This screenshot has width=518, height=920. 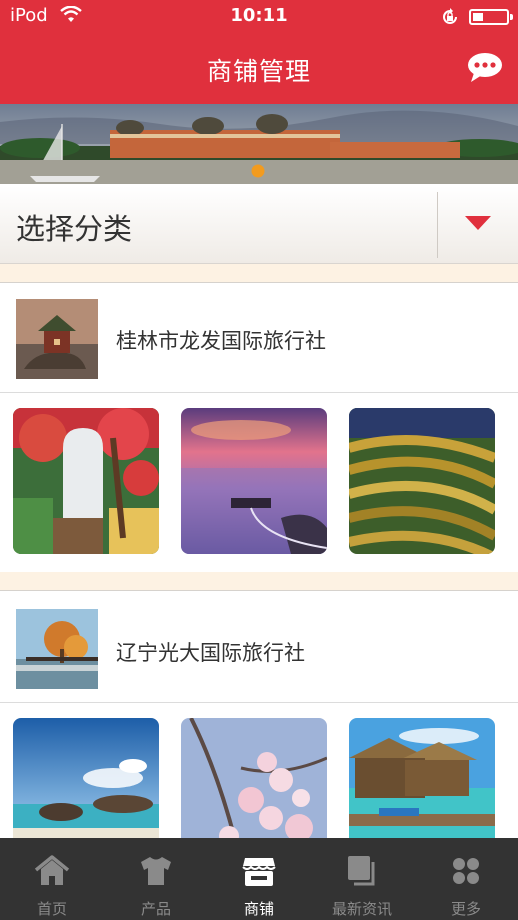 What do you see at coordinates (52, 870) in the screenshot?
I see `home-icon` at bounding box center [52, 870].